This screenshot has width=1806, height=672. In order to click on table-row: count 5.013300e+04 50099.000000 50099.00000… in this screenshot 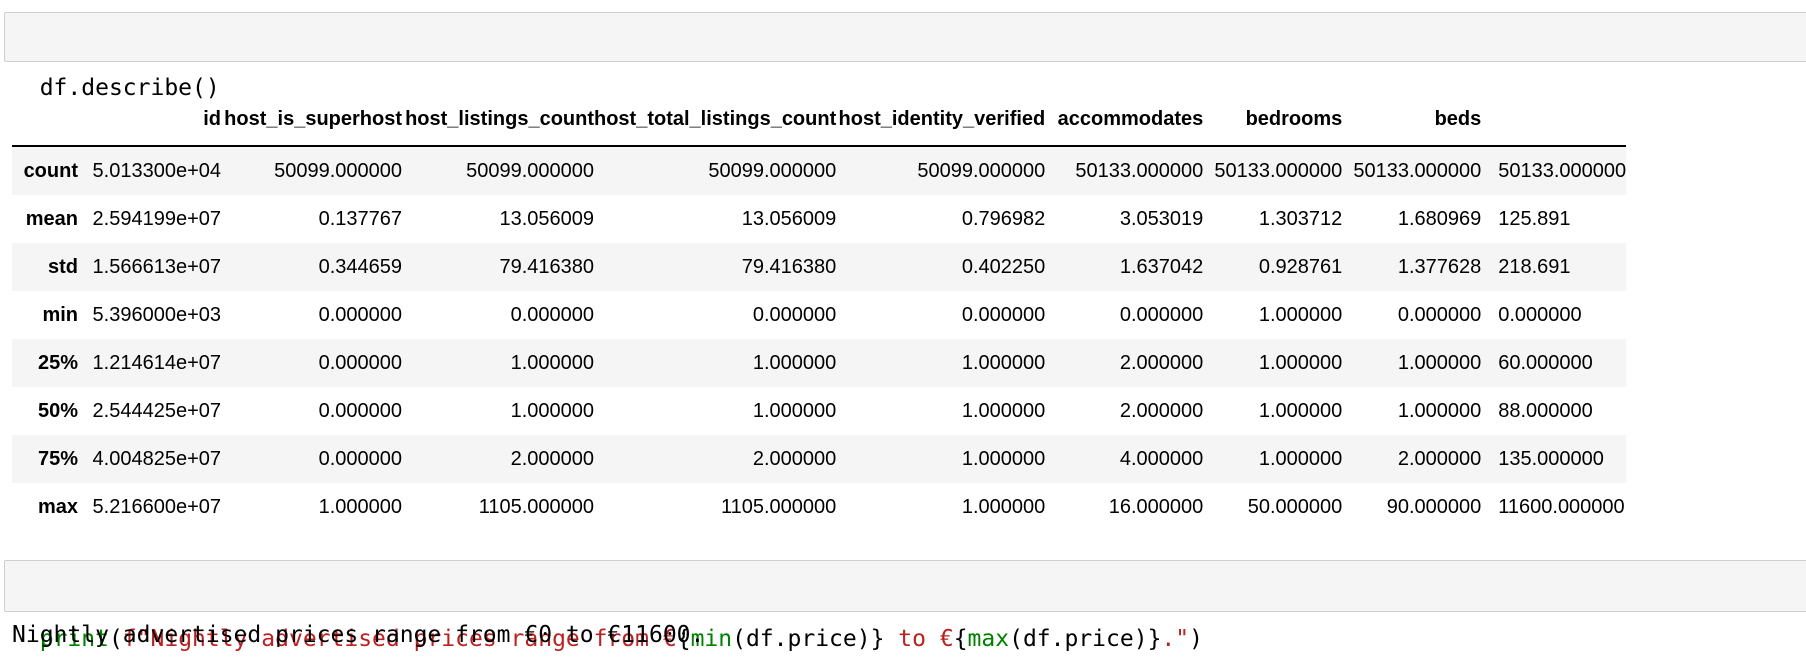, I will do `click(819, 170)`.